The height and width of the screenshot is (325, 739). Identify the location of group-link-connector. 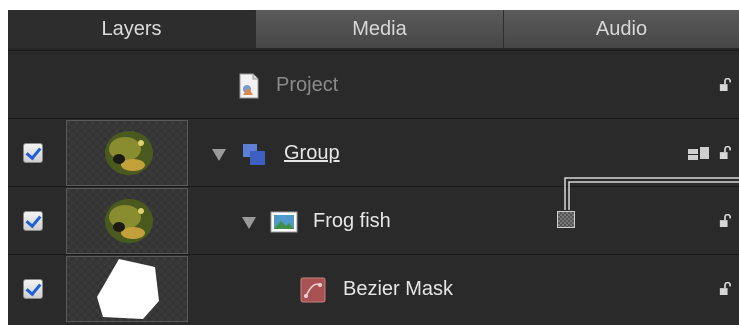
(651, 193).